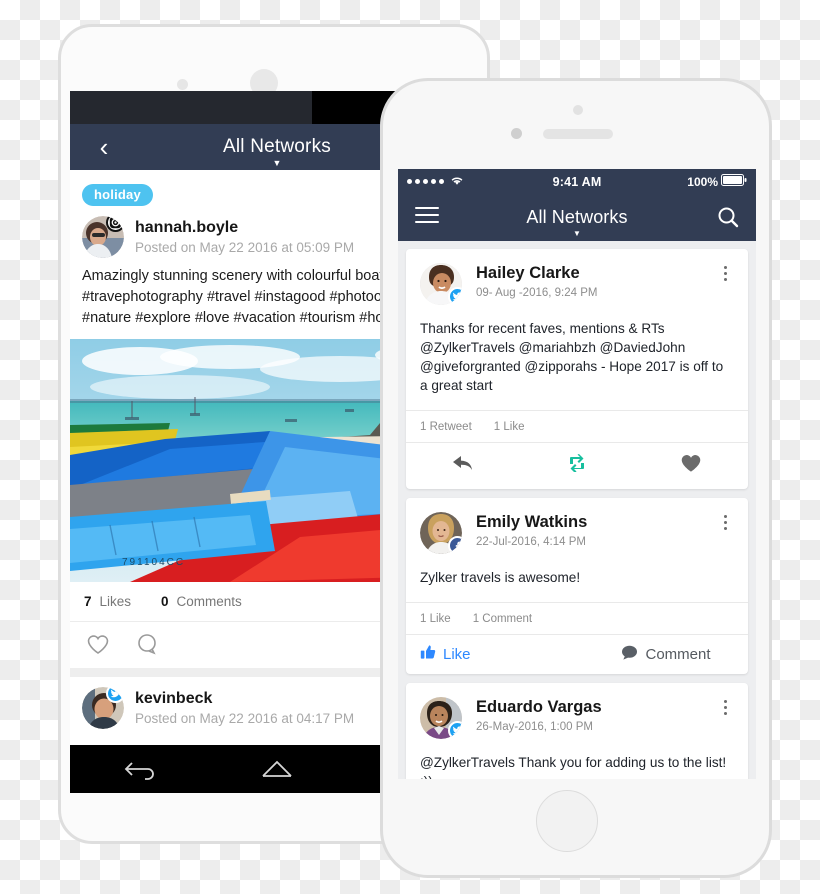 This screenshot has height=894, width=820. I want to click on post-counts: 1 Like 1 Comment, so click(577, 618).